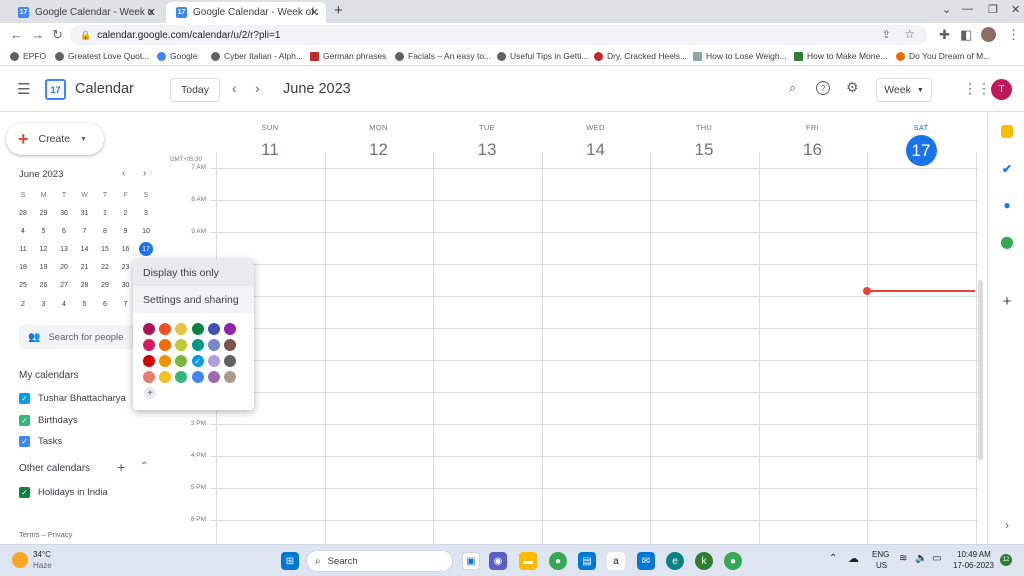 This screenshot has height=576, width=1024. What do you see at coordinates (616, 561) in the screenshot?
I see `amazon-icon: a` at bounding box center [616, 561].